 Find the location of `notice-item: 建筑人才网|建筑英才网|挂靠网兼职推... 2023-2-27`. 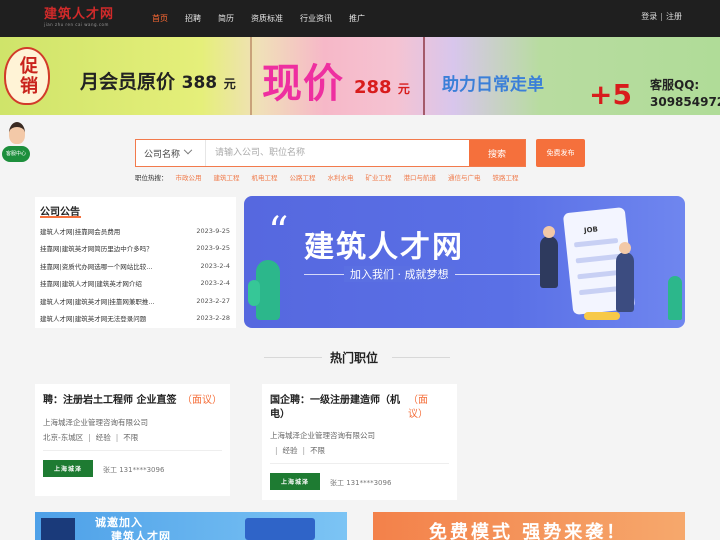

notice-item: 建筑人才网|建筑英才网|挂靠网兼职推... 2023-2-27 is located at coordinates (135, 301).